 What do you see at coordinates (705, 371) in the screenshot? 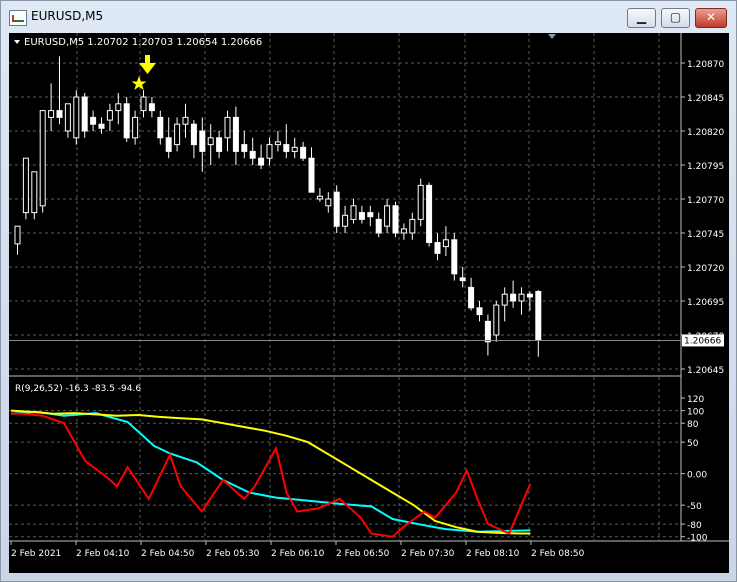
I see `price-tick-label: 1.20645` at bounding box center [705, 371].